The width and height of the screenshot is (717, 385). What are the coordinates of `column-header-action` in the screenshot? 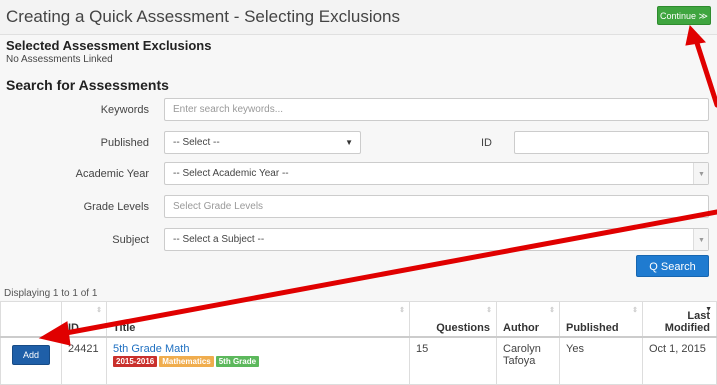 It's located at (31, 319).